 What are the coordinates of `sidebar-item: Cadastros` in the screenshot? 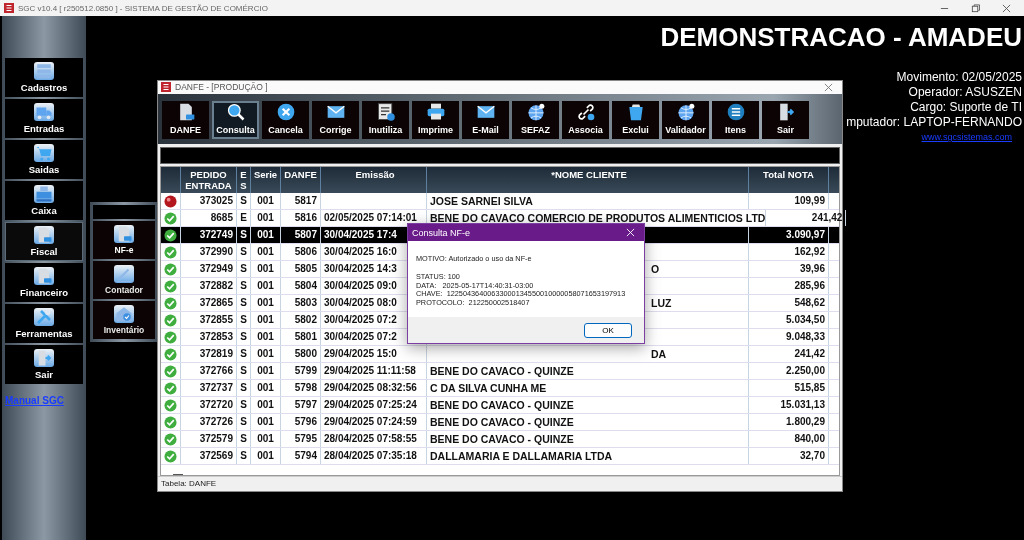 It's located at (44, 77).